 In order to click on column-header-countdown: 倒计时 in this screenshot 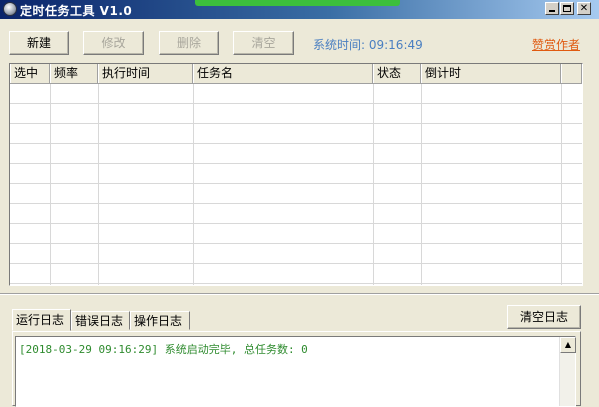, I will do `click(491, 73)`.